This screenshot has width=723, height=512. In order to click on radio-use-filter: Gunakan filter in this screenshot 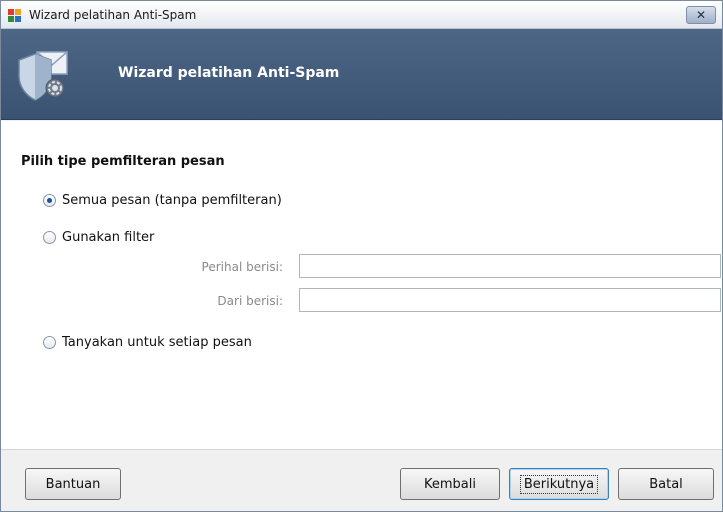, I will do `click(98, 237)`.